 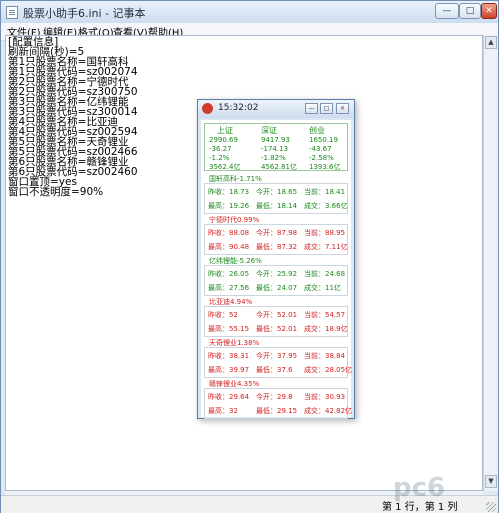 I want to click on index-value: 9417.93, so click(x=275, y=140).